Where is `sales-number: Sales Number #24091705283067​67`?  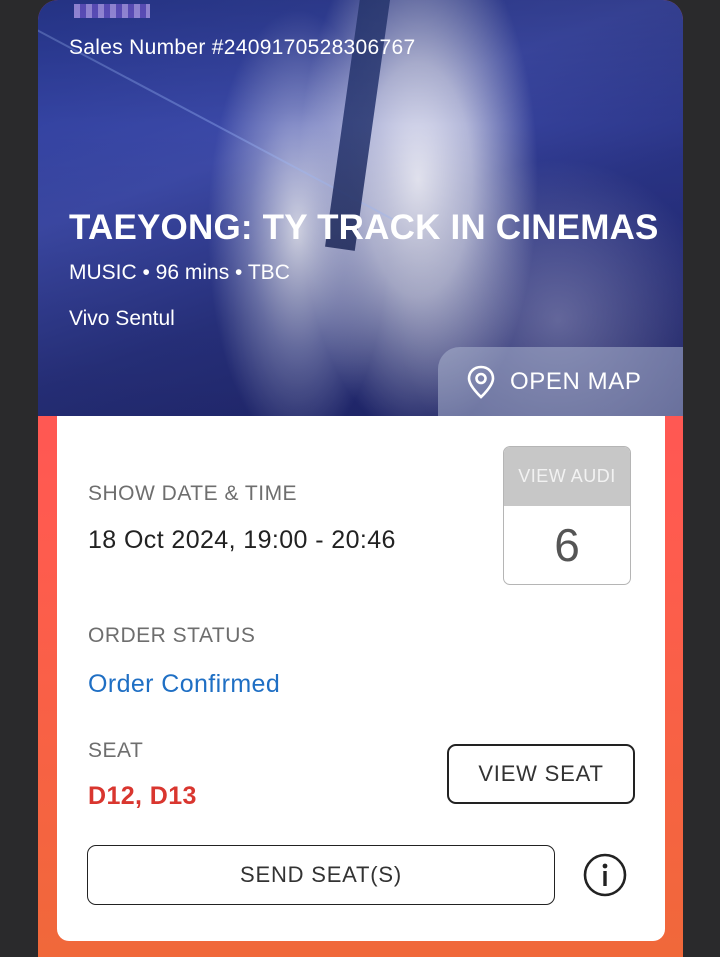
sales-number: Sales Number #24091705283067​67 is located at coordinates (242, 47).